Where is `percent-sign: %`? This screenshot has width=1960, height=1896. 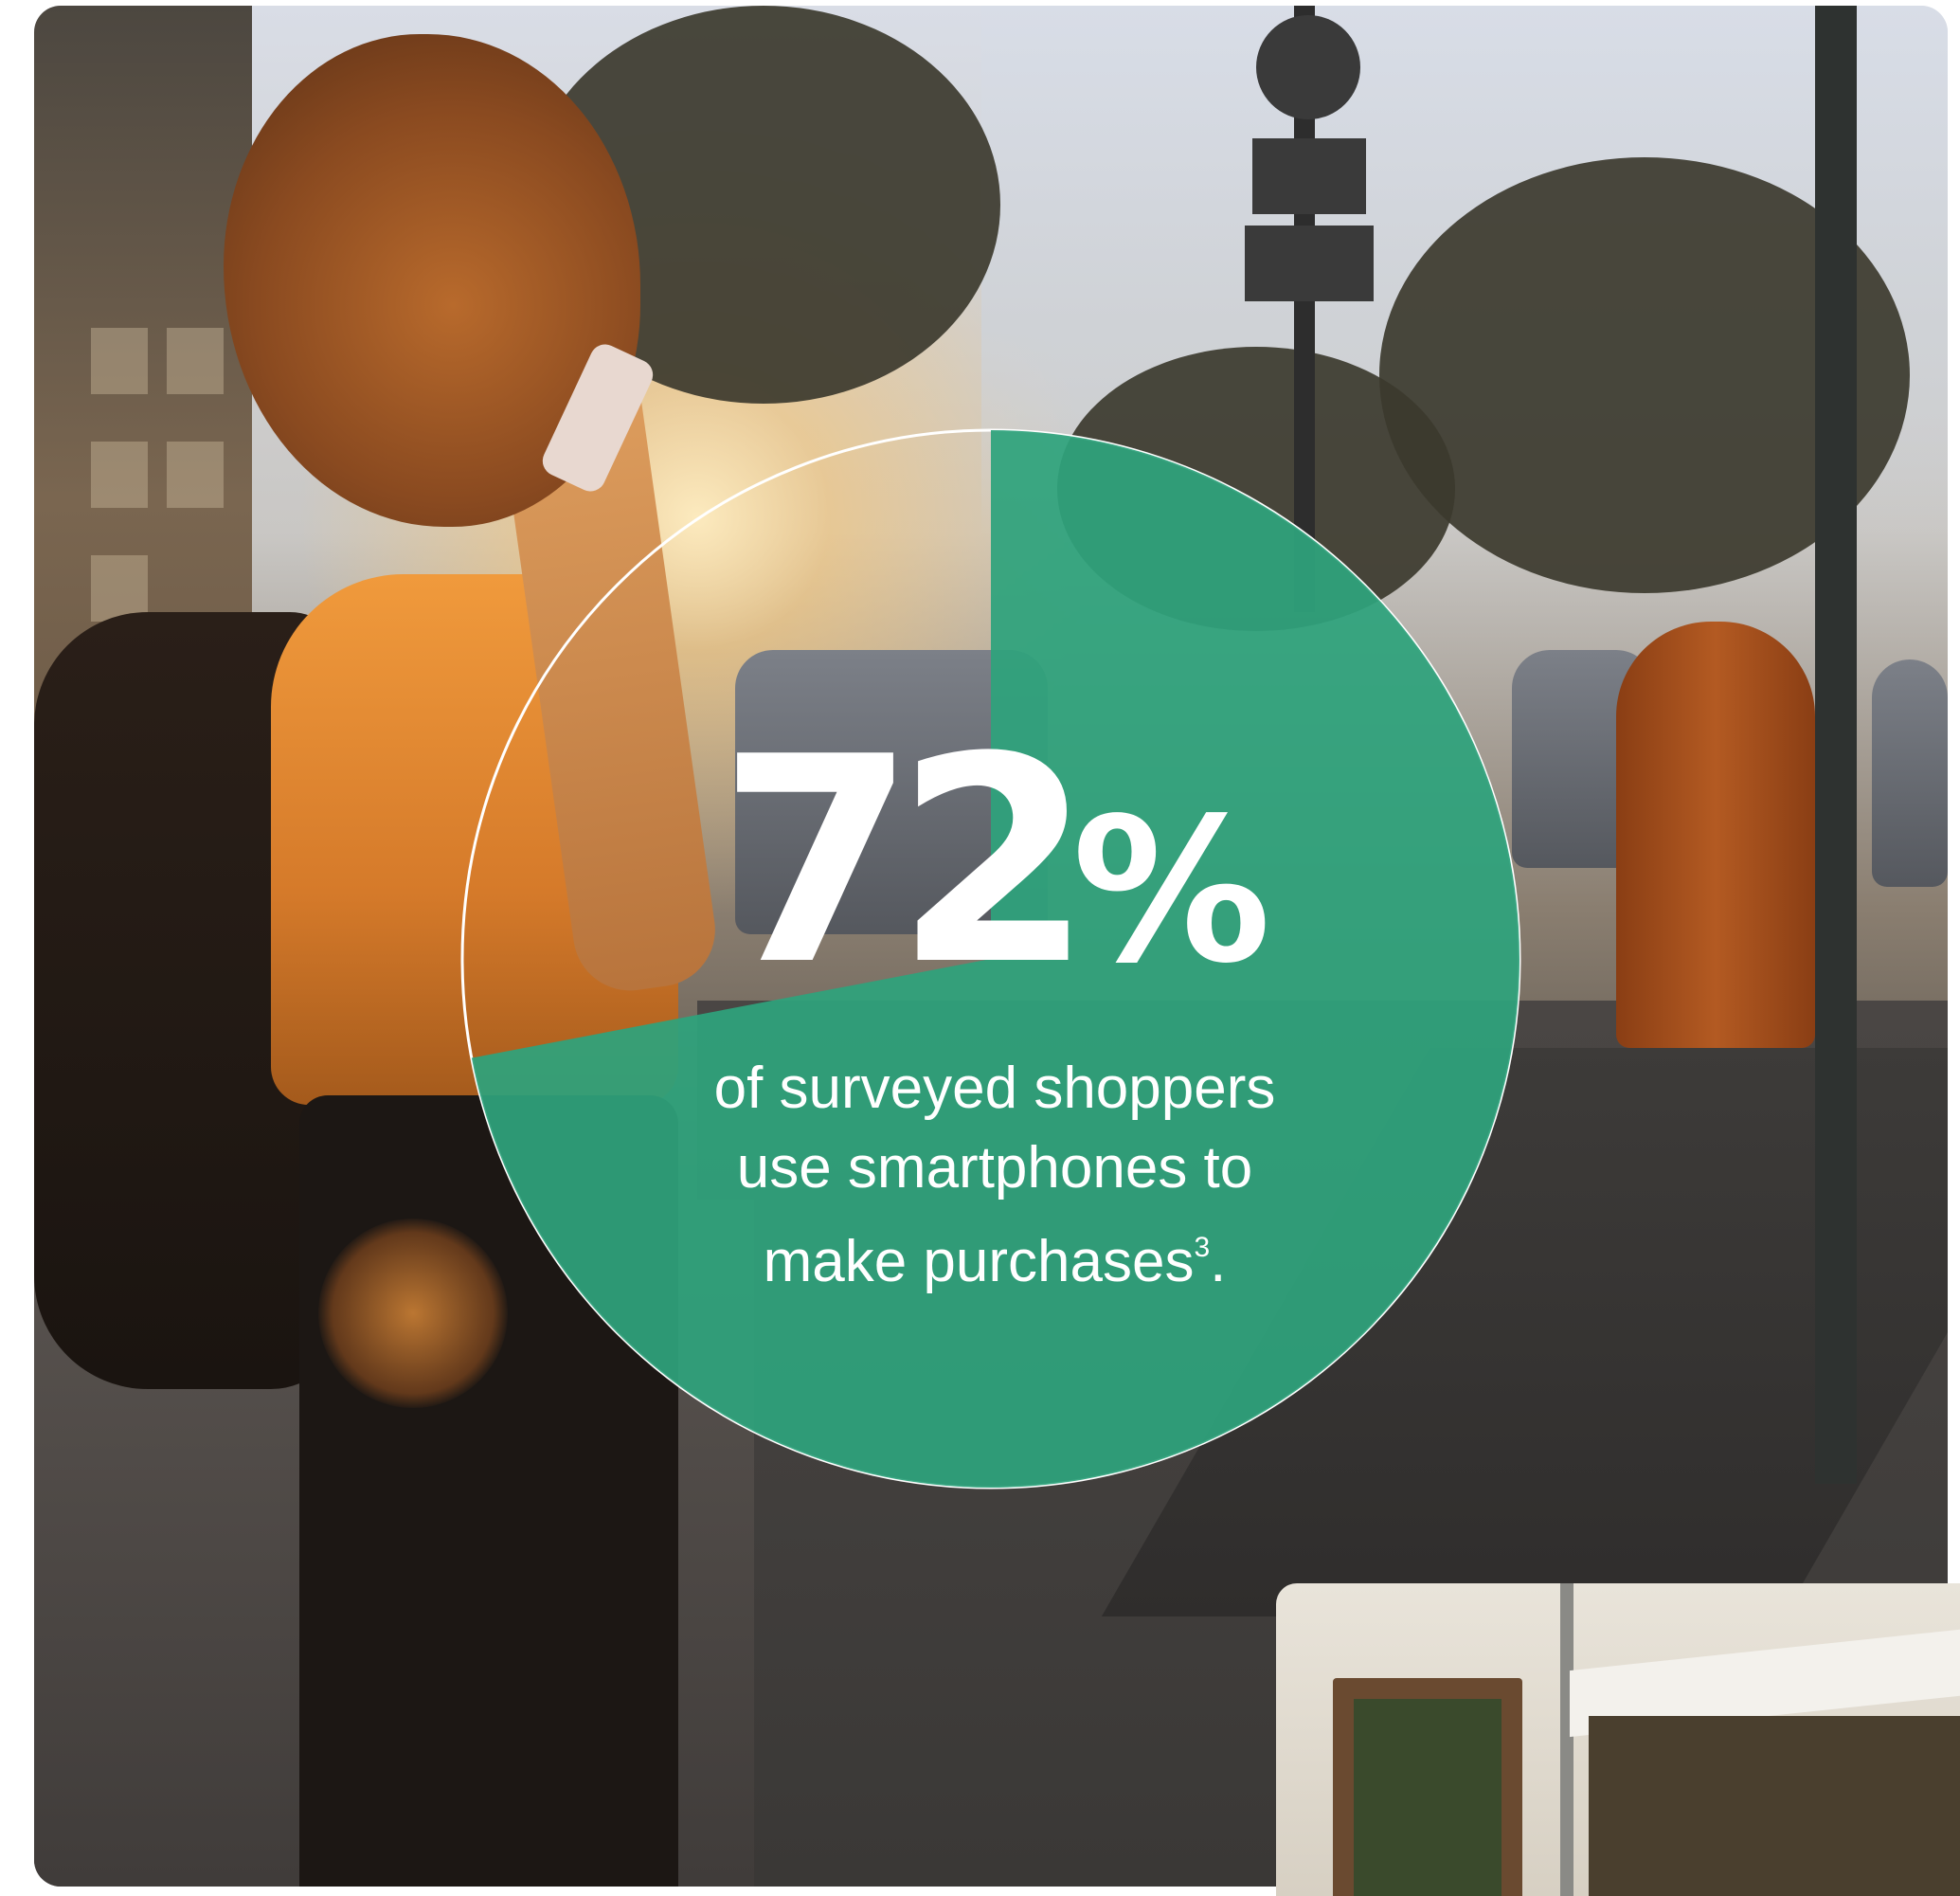
percent-sign: % is located at coordinates (1171, 891).